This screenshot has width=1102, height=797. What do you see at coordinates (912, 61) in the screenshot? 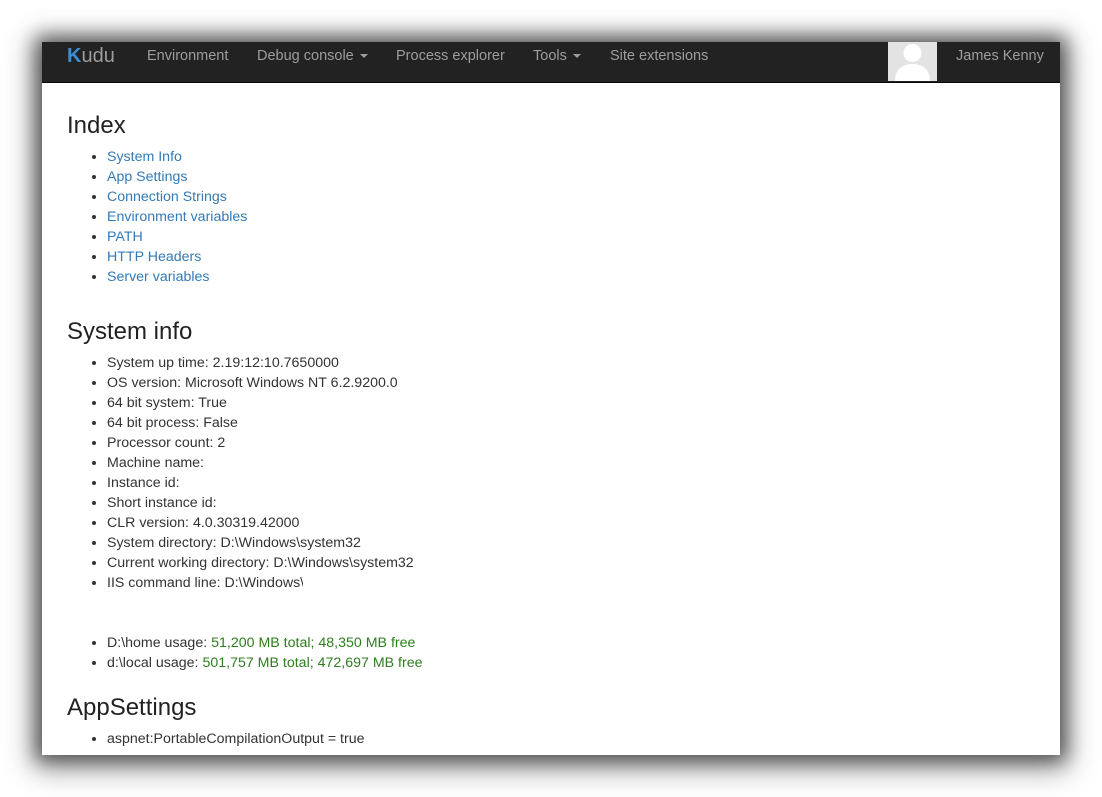
I see `user-avatar-icon` at bounding box center [912, 61].